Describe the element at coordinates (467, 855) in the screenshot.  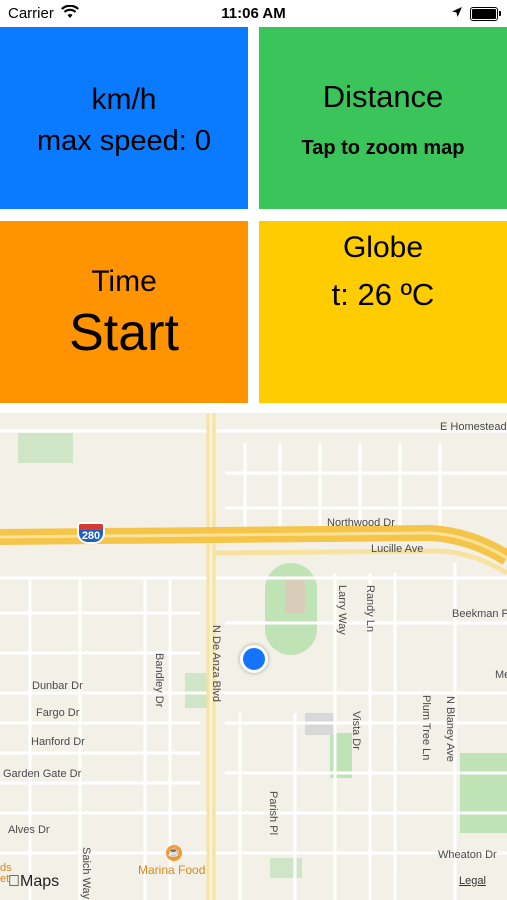
I see `street-label-wheaton: Wheaton Dr` at that location.